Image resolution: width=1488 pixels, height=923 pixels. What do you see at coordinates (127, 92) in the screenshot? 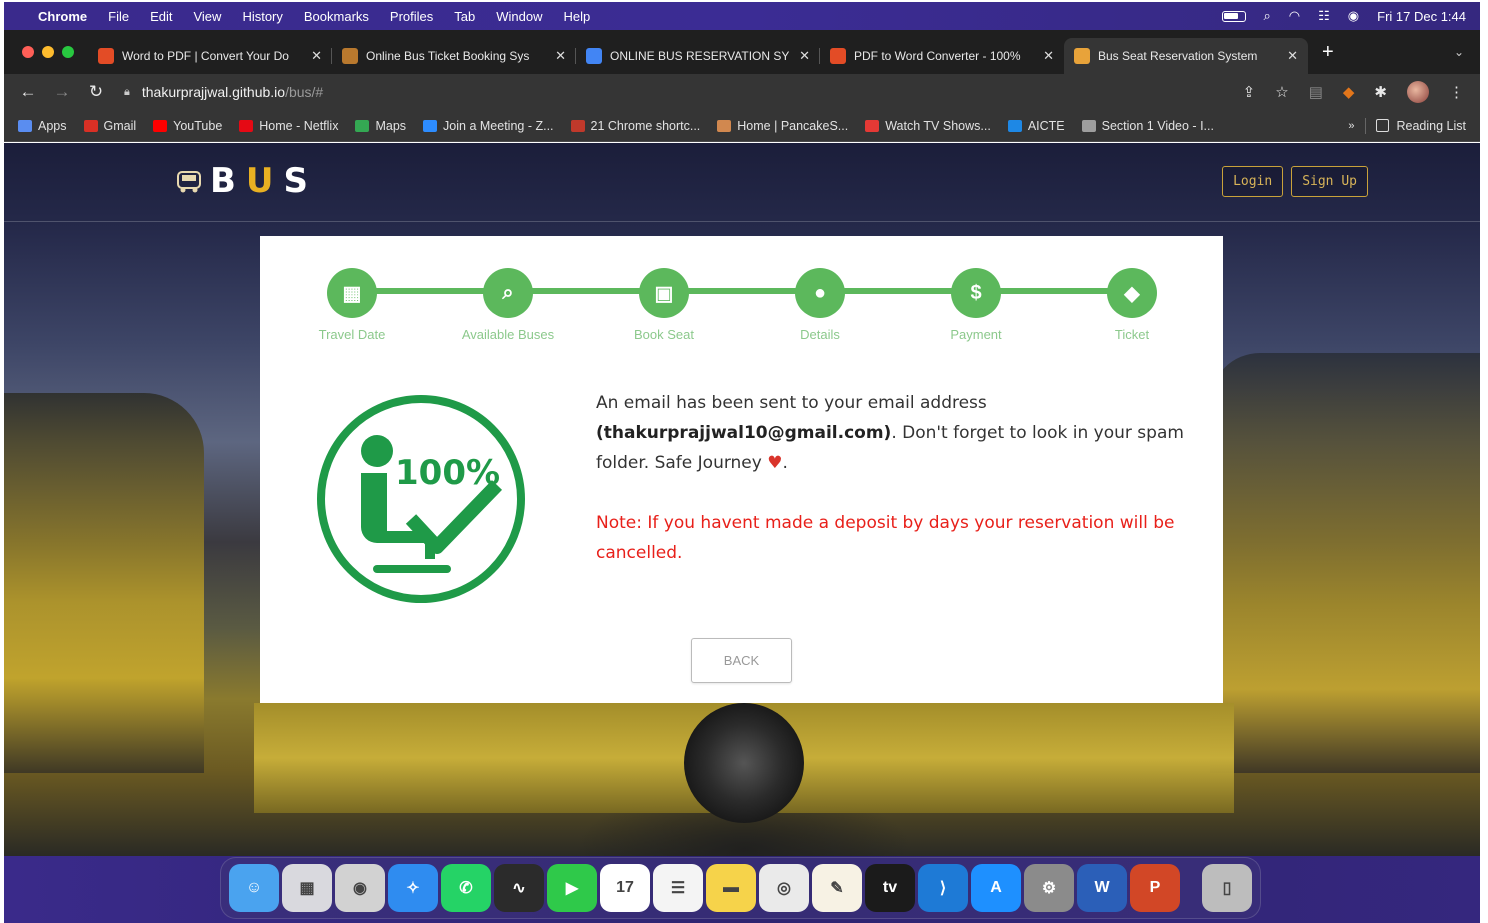
I see `lock-icon: 🔒︎` at bounding box center [127, 92].